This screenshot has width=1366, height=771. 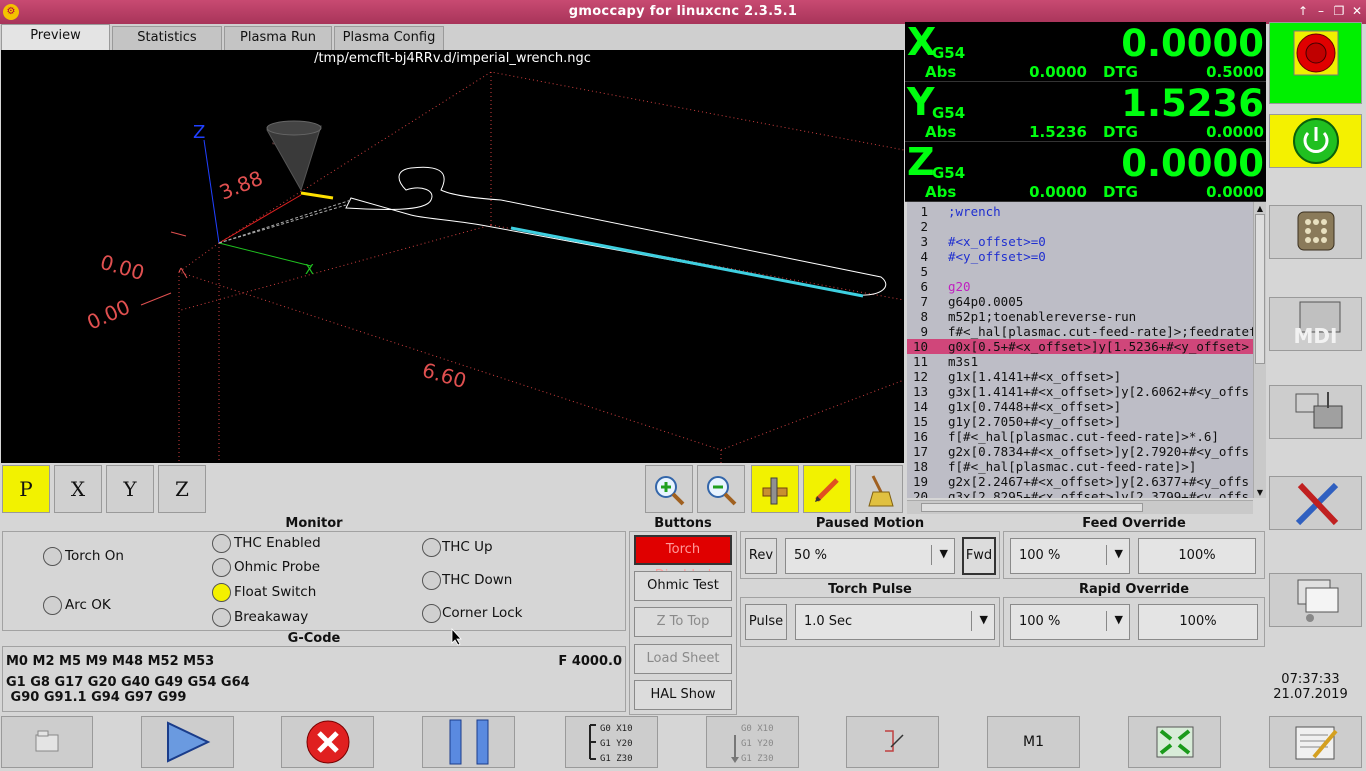 What do you see at coordinates (167, 38) in the screenshot?
I see `tab-statistics: Statistics` at bounding box center [167, 38].